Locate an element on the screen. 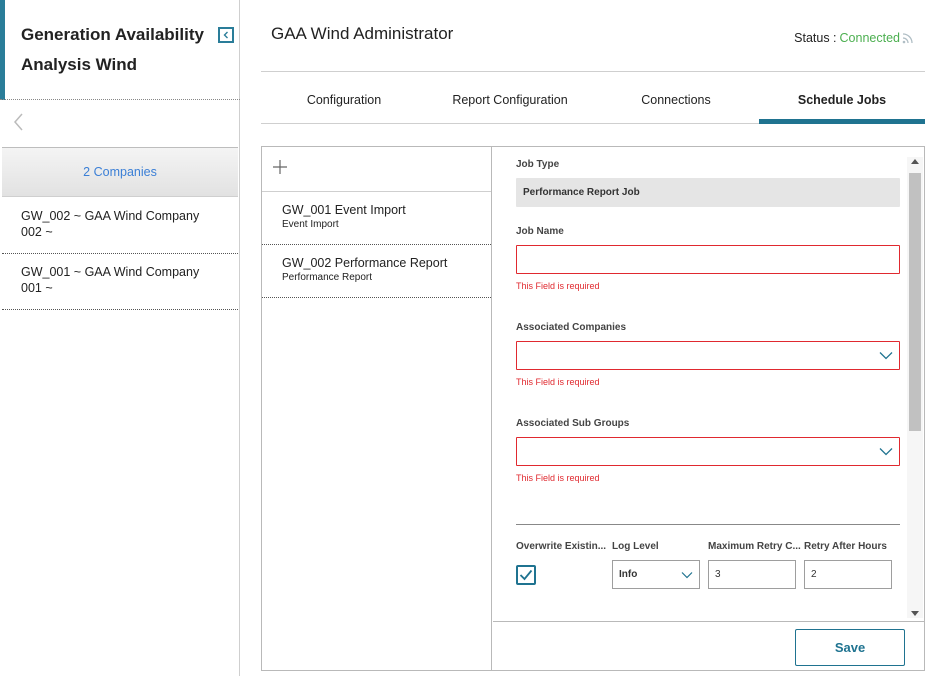 Image resolution: width=930 pixels, height=676 pixels. retry-after-hours-input is located at coordinates (848, 574).